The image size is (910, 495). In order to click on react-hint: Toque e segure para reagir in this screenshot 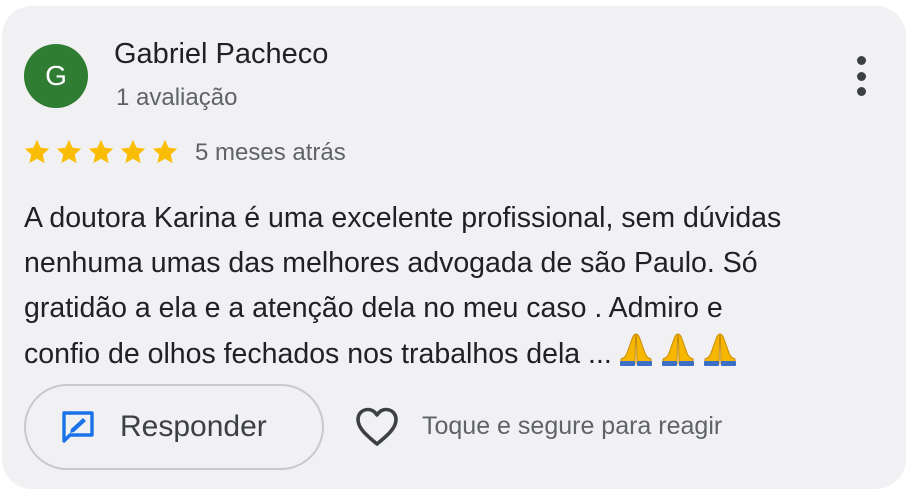, I will do `click(572, 426)`.